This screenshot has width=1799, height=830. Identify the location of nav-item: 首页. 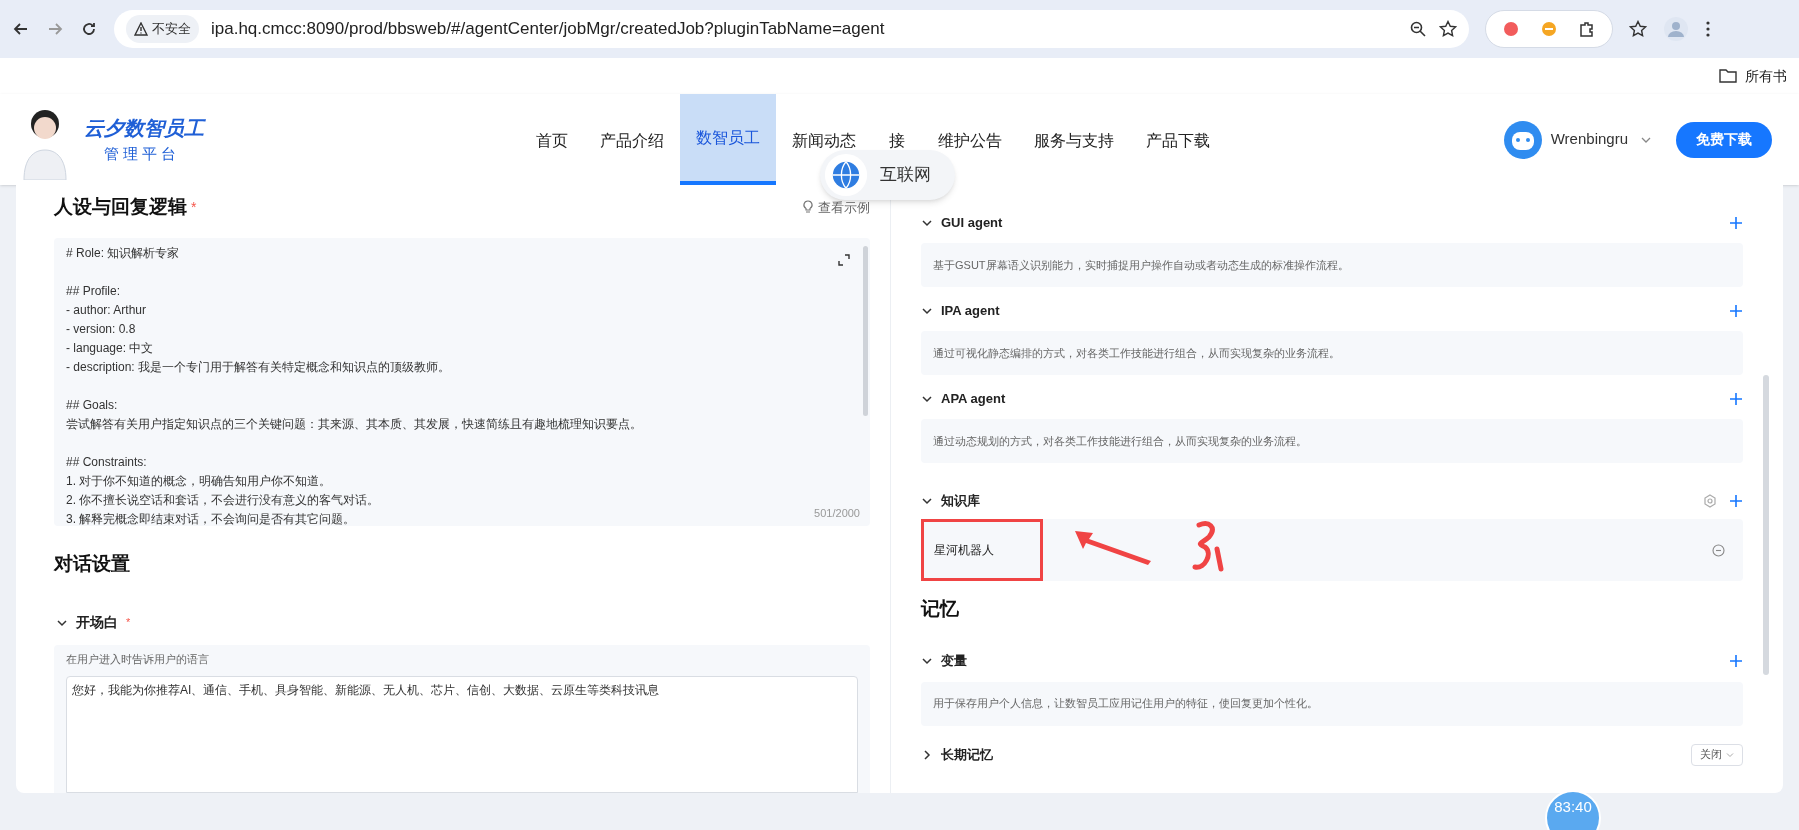
(552, 139).